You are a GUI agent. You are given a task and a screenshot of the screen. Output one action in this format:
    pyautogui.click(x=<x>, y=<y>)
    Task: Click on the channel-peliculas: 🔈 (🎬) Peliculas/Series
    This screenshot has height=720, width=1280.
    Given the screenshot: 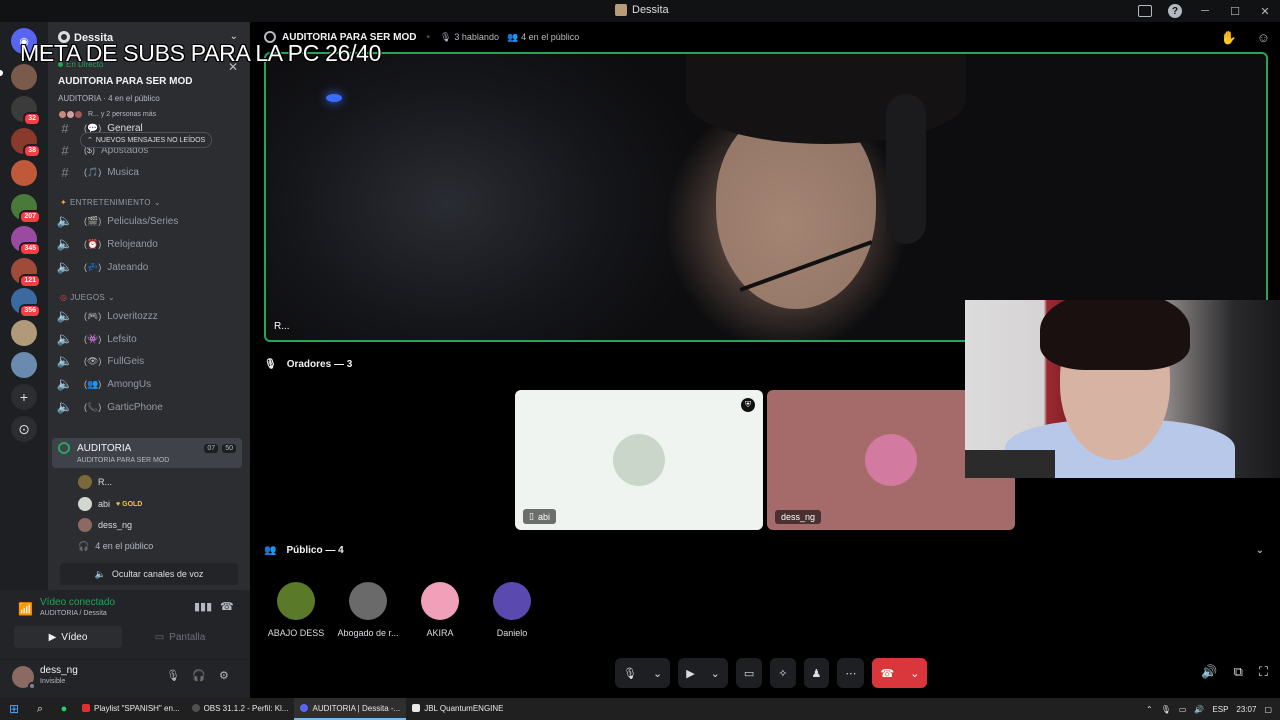 What is the action you would take?
    pyautogui.click(x=149, y=221)
    